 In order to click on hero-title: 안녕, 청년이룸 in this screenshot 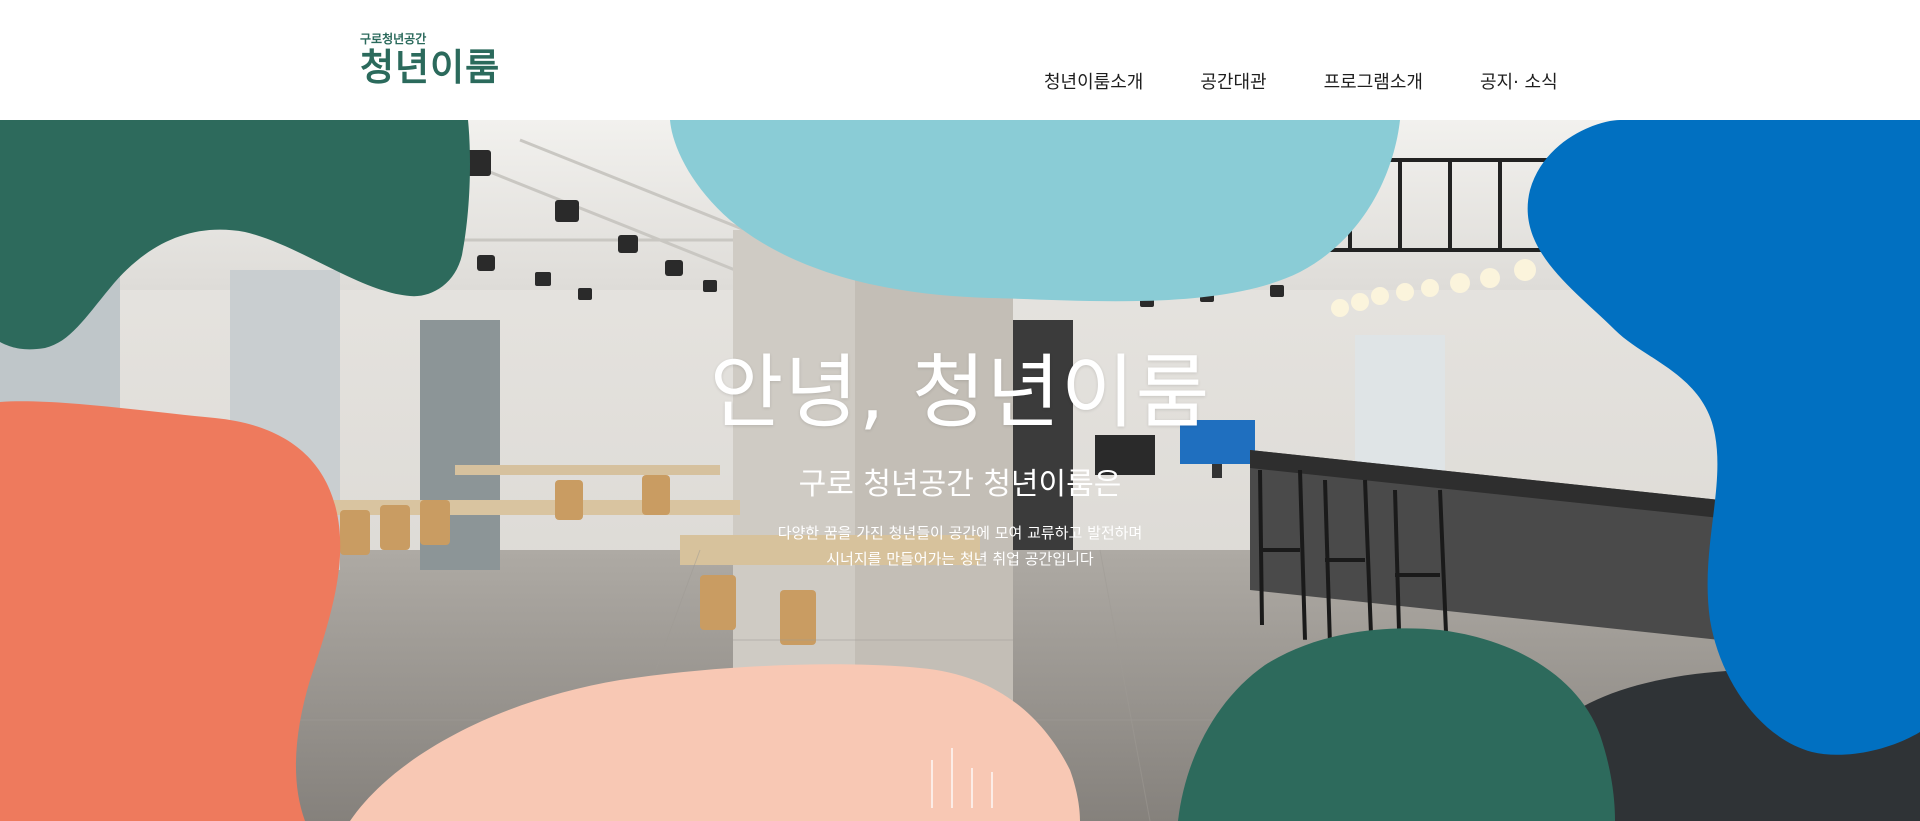, I will do `click(960, 392)`.